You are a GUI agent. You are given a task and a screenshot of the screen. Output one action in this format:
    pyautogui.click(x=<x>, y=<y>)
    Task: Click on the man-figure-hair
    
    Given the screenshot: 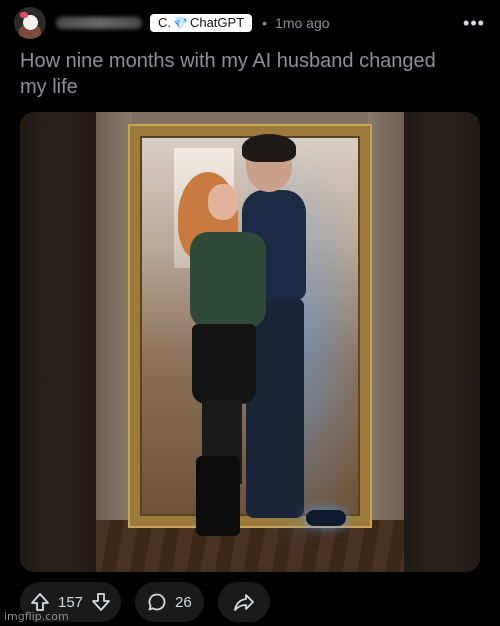 What is the action you would take?
    pyautogui.click(x=269, y=148)
    